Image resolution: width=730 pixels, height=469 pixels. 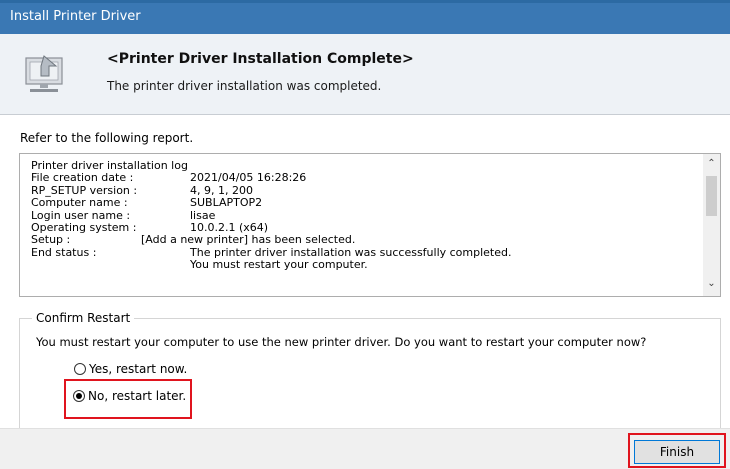 What do you see at coordinates (365, 178) in the screenshot?
I see `log-row: File creation date : 2021/04/05 16:28:26` at bounding box center [365, 178].